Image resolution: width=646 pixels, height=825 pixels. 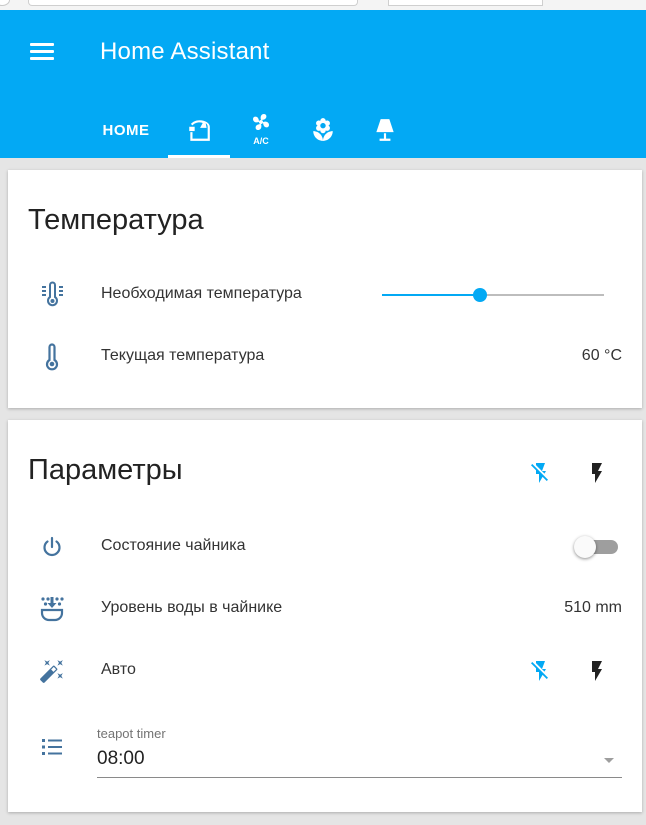 What do you see at coordinates (52, 547) in the screenshot?
I see `power-icon` at bounding box center [52, 547].